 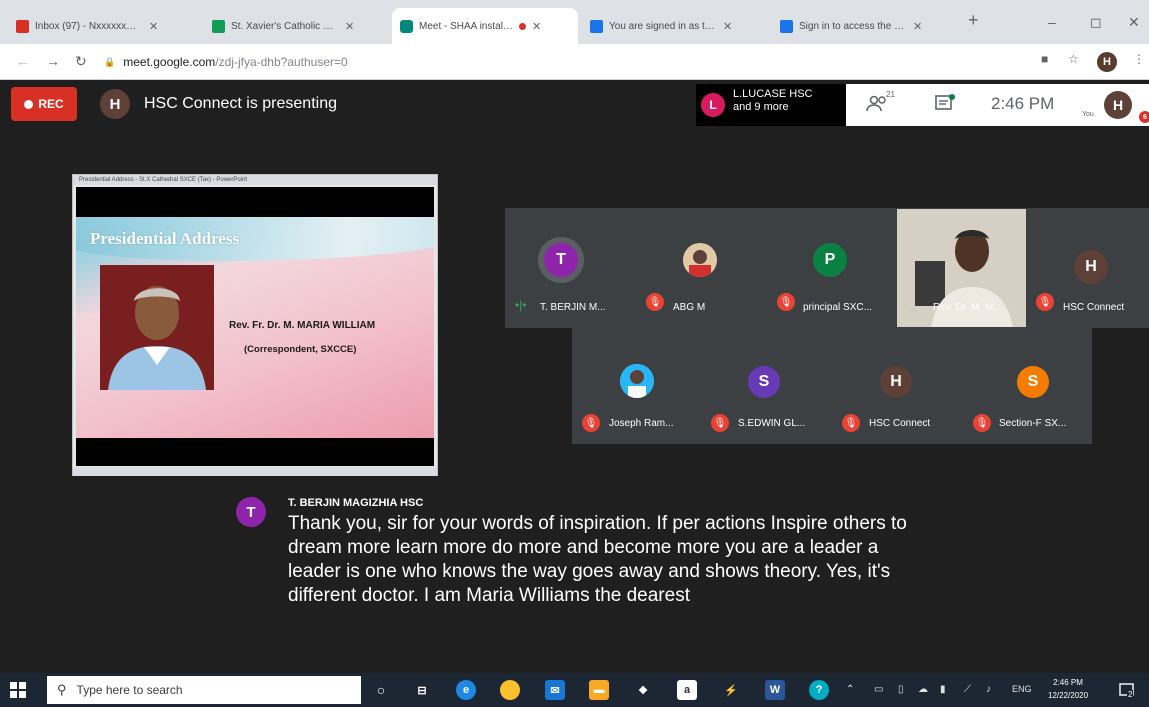 I want to click on you-label: You, so click(x=1088, y=114).